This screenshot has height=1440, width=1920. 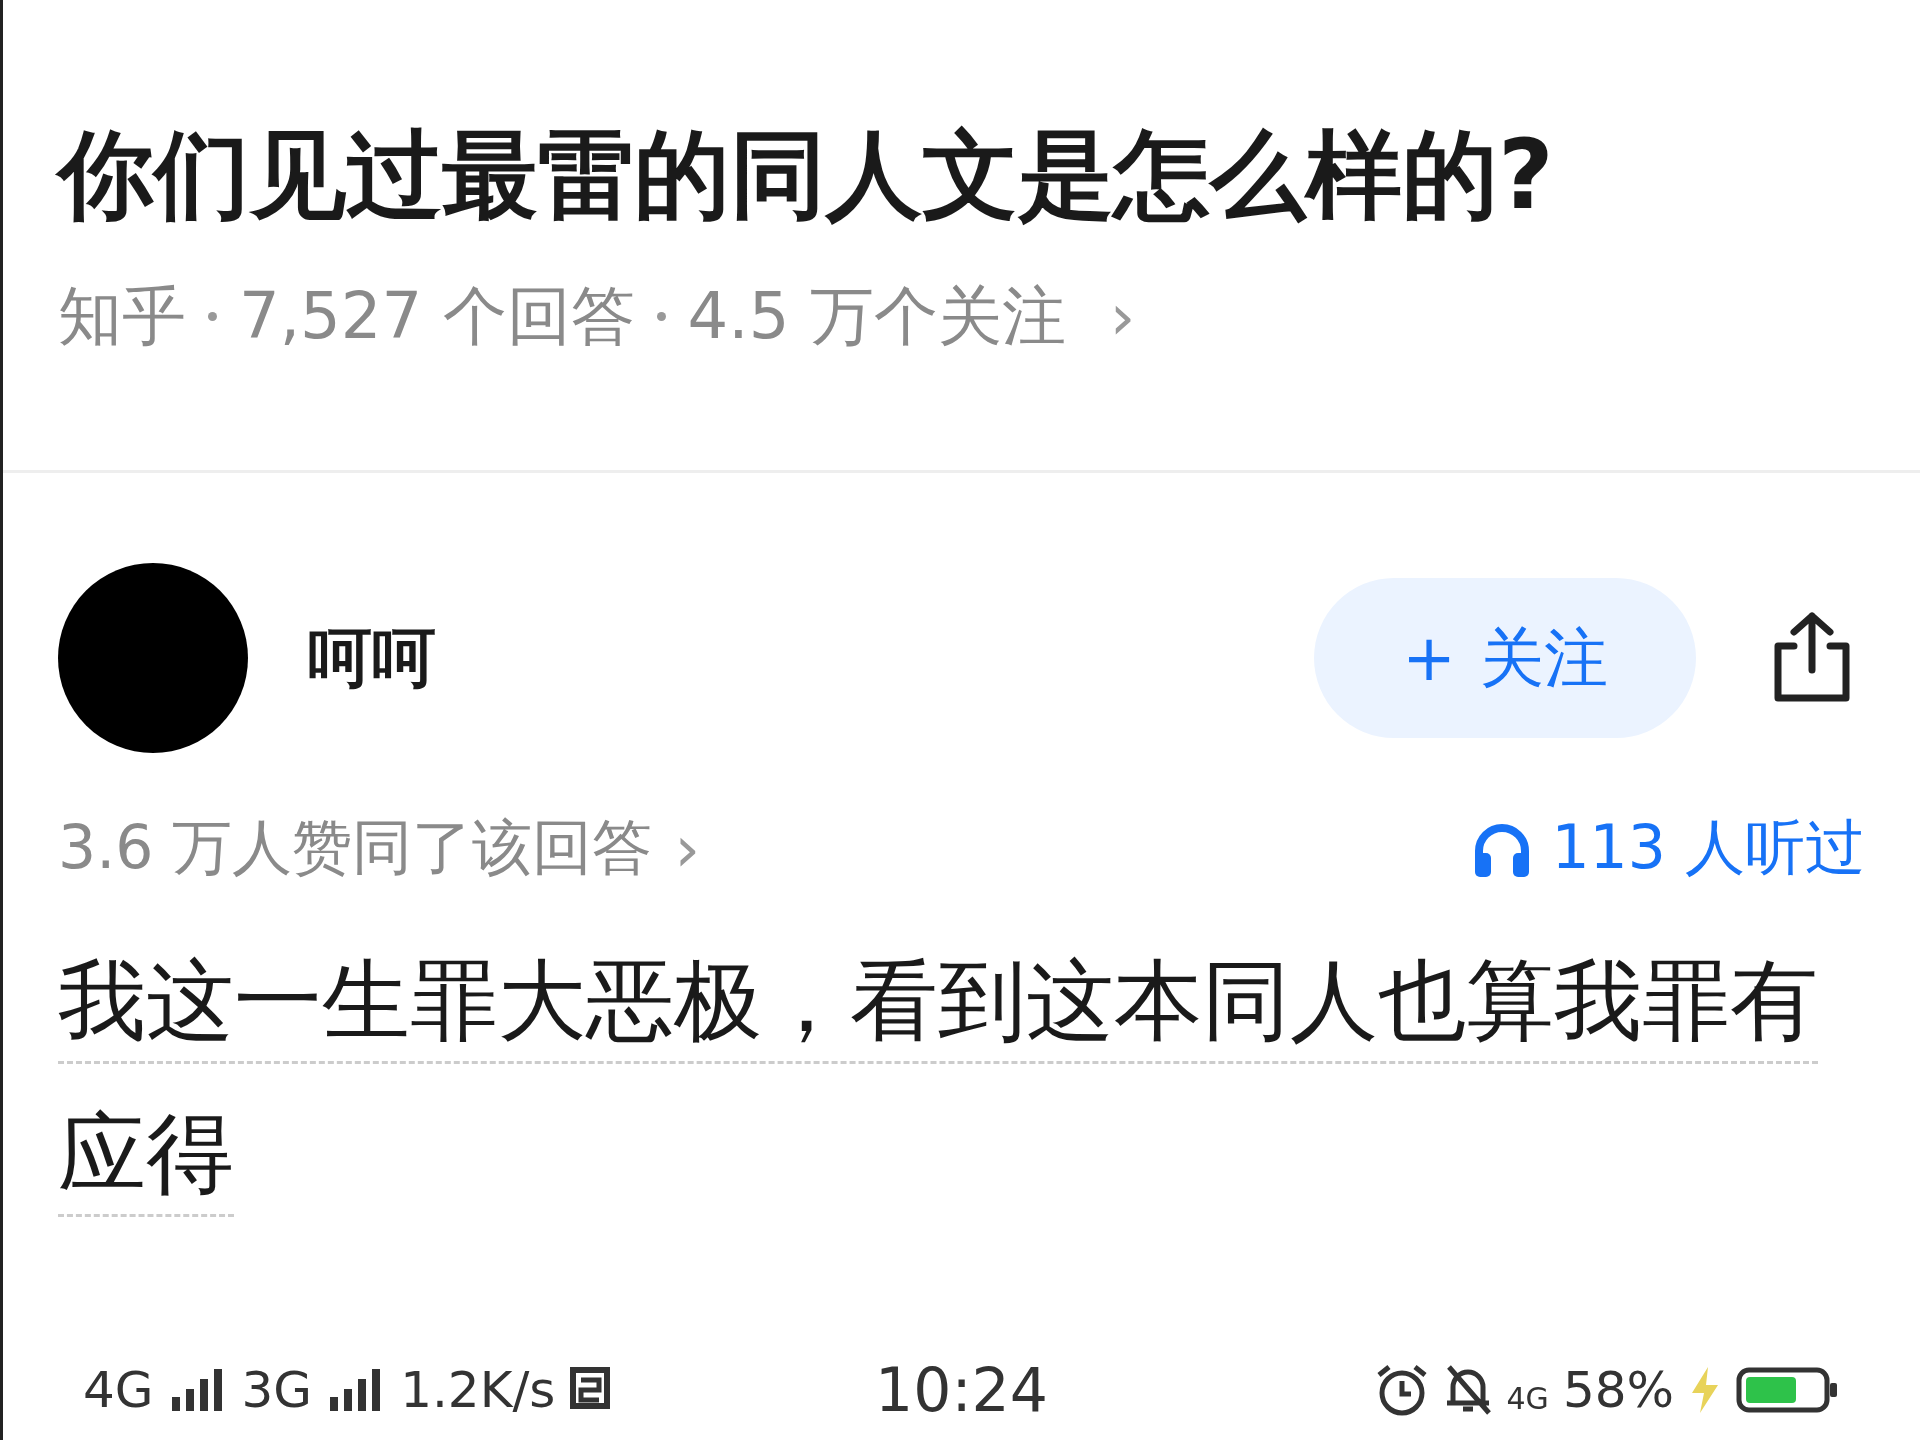 What do you see at coordinates (1505, 658) in the screenshot?
I see `follow-button: + 关注` at bounding box center [1505, 658].